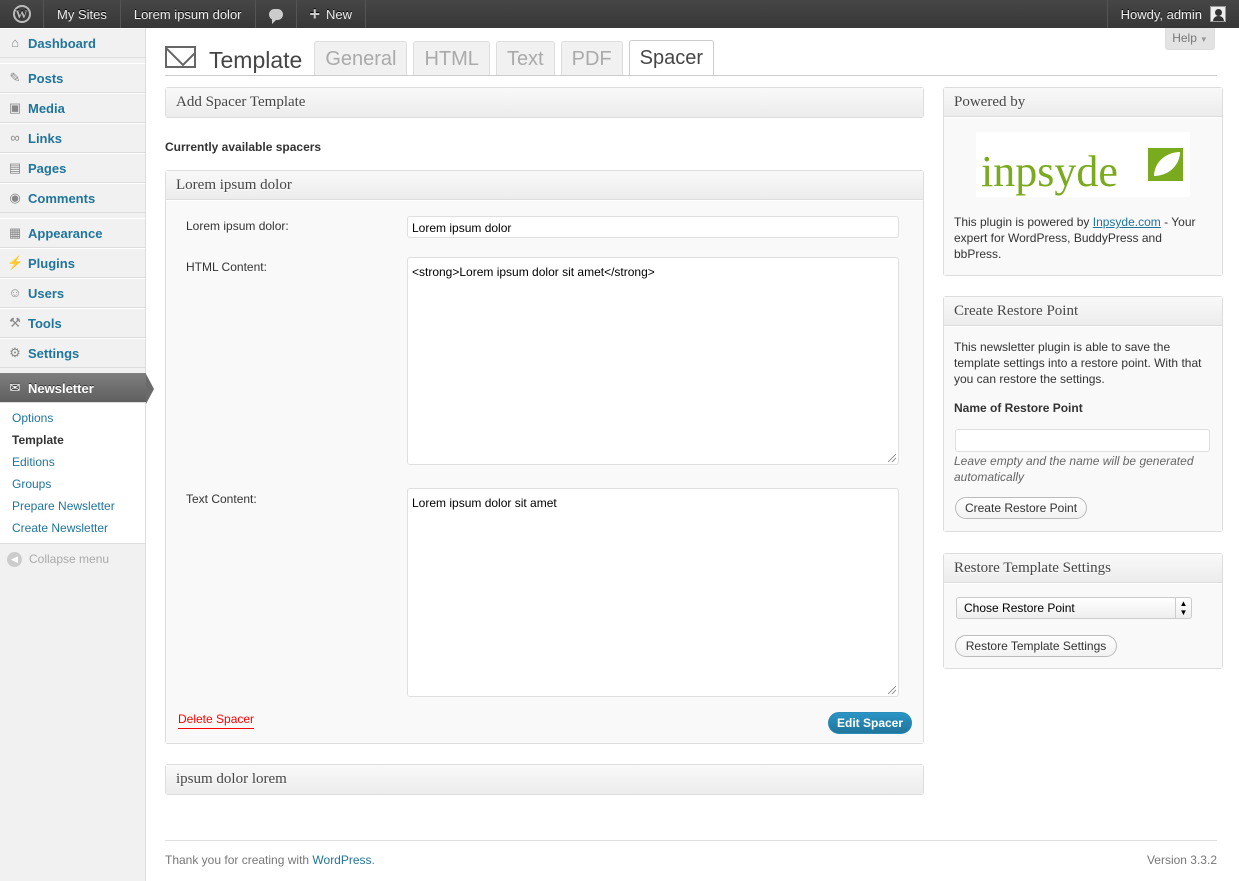 This screenshot has height=881, width=1239. Describe the element at coordinates (15, 262) in the screenshot. I see `plugin-icon: ⚡` at that location.